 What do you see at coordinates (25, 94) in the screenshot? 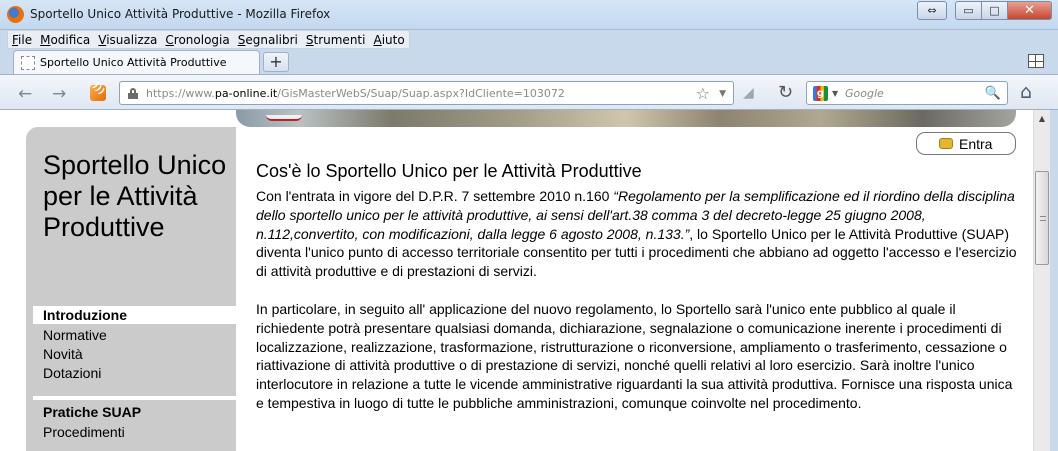
I see `back-arrow-icon: ←` at bounding box center [25, 94].